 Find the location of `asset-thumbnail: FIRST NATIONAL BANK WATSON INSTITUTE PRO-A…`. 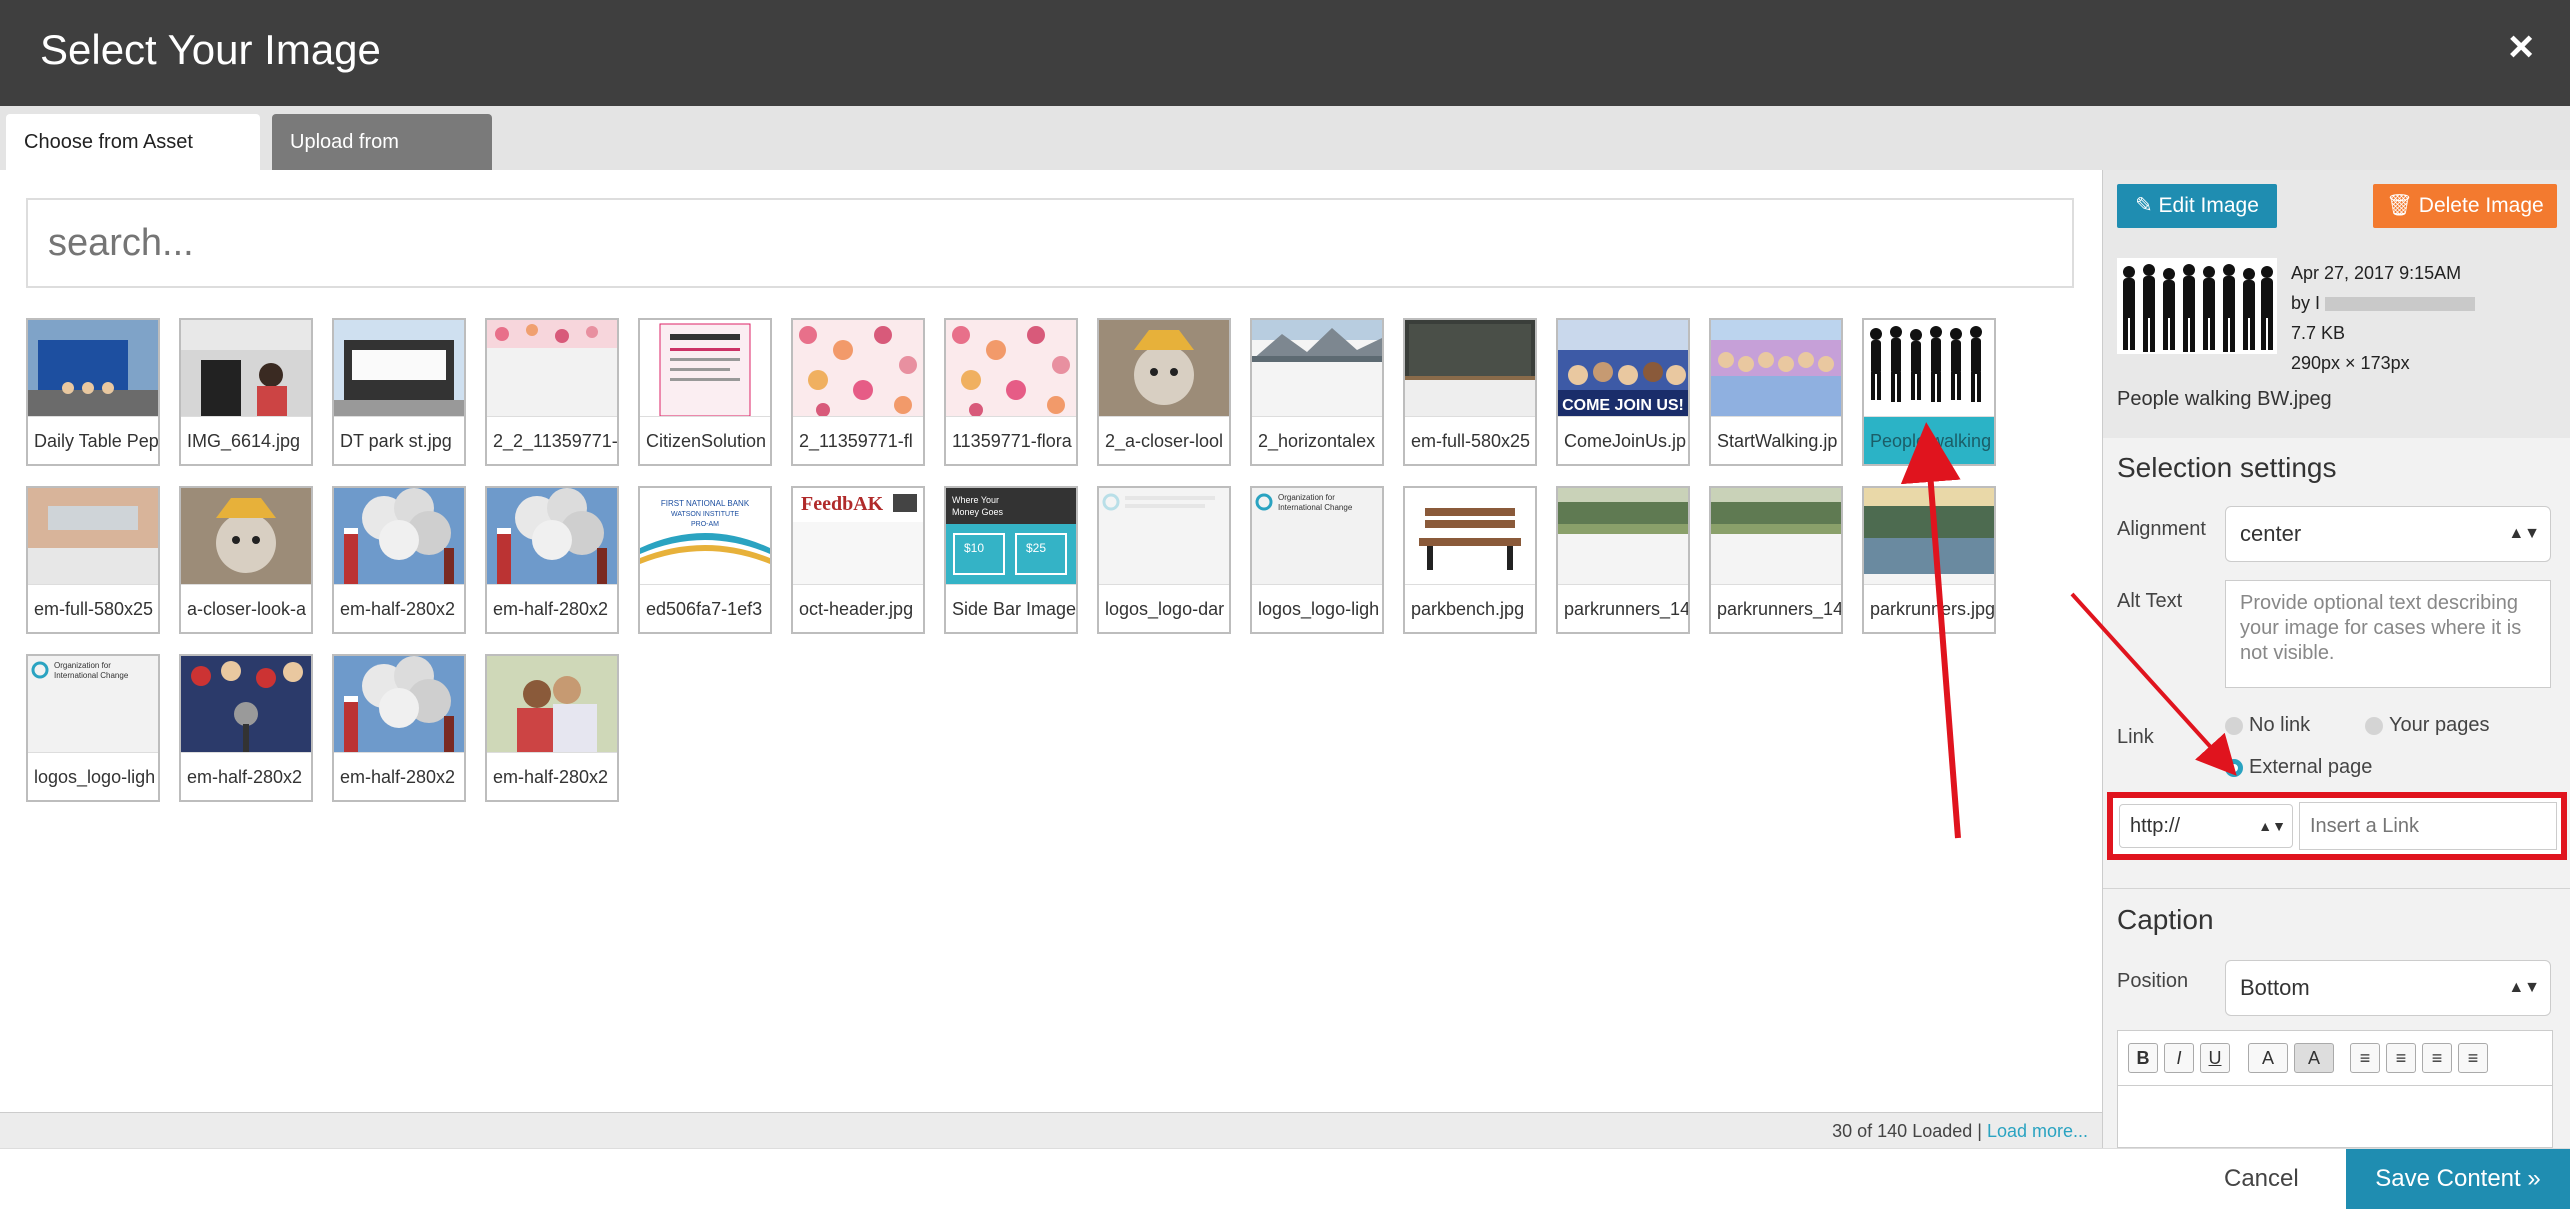

asset-thumbnail: FIRST NATIONAL BANK WATSON INSTITUTE PRO-A… is located at coordinates (705, 560).